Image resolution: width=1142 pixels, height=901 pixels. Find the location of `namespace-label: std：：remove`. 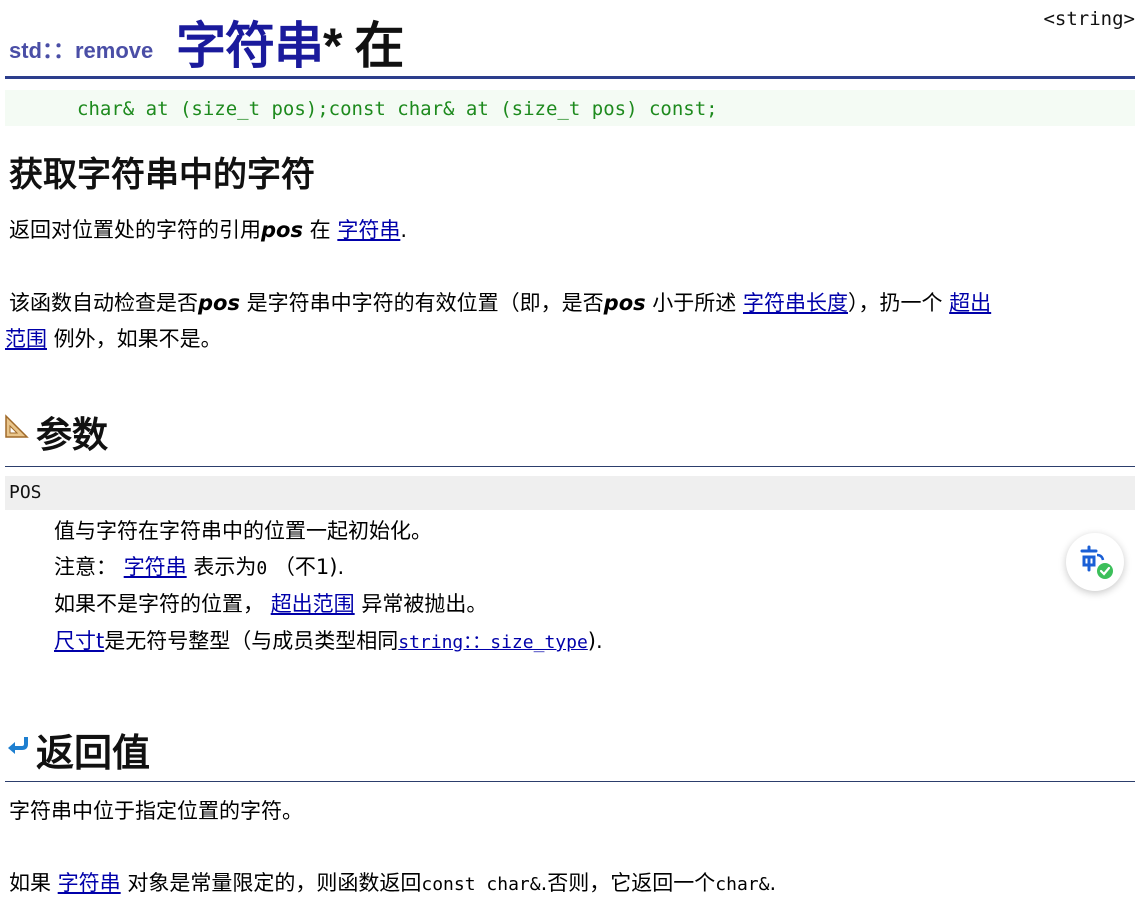

namespace-label: std：：remove is located at coordinates (81, 50).